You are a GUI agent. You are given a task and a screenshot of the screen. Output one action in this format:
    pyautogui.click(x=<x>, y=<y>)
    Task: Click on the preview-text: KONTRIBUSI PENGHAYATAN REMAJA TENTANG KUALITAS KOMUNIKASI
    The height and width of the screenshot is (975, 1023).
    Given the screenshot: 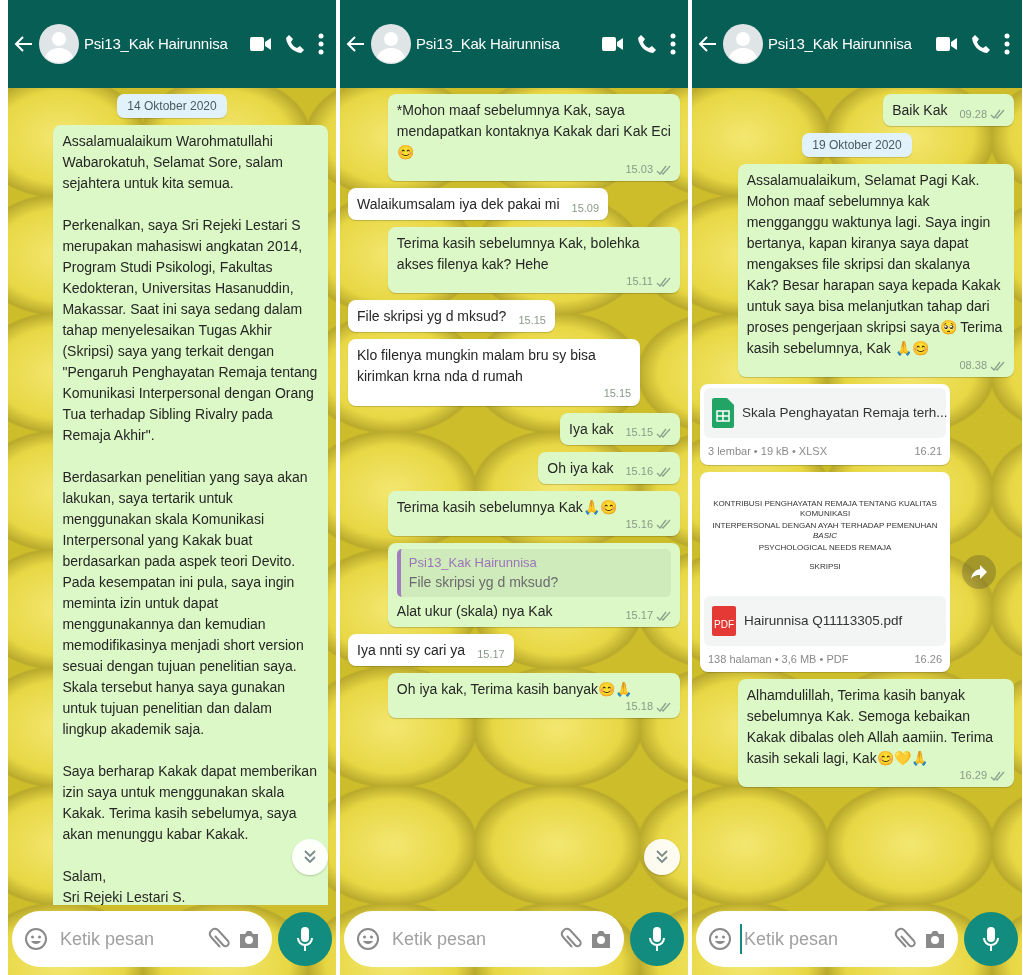 What is the action you would take?
    pyautogui.click(x=825, y=509)
    